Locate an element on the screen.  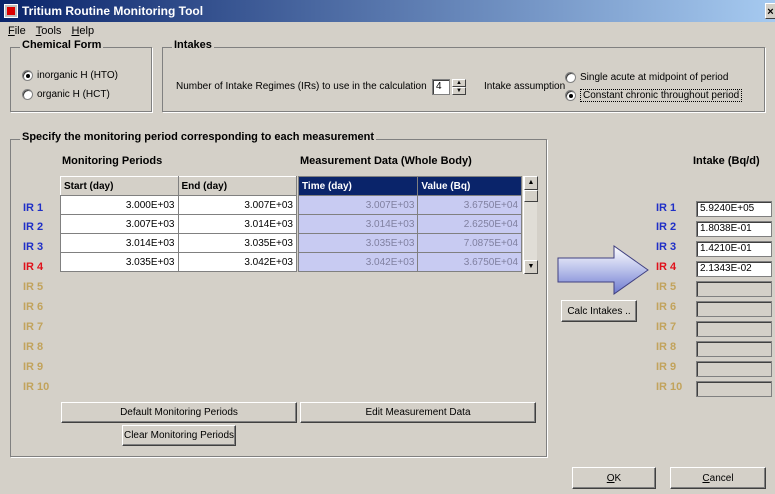
scroll-thumb is located at coordinates (531, 196).